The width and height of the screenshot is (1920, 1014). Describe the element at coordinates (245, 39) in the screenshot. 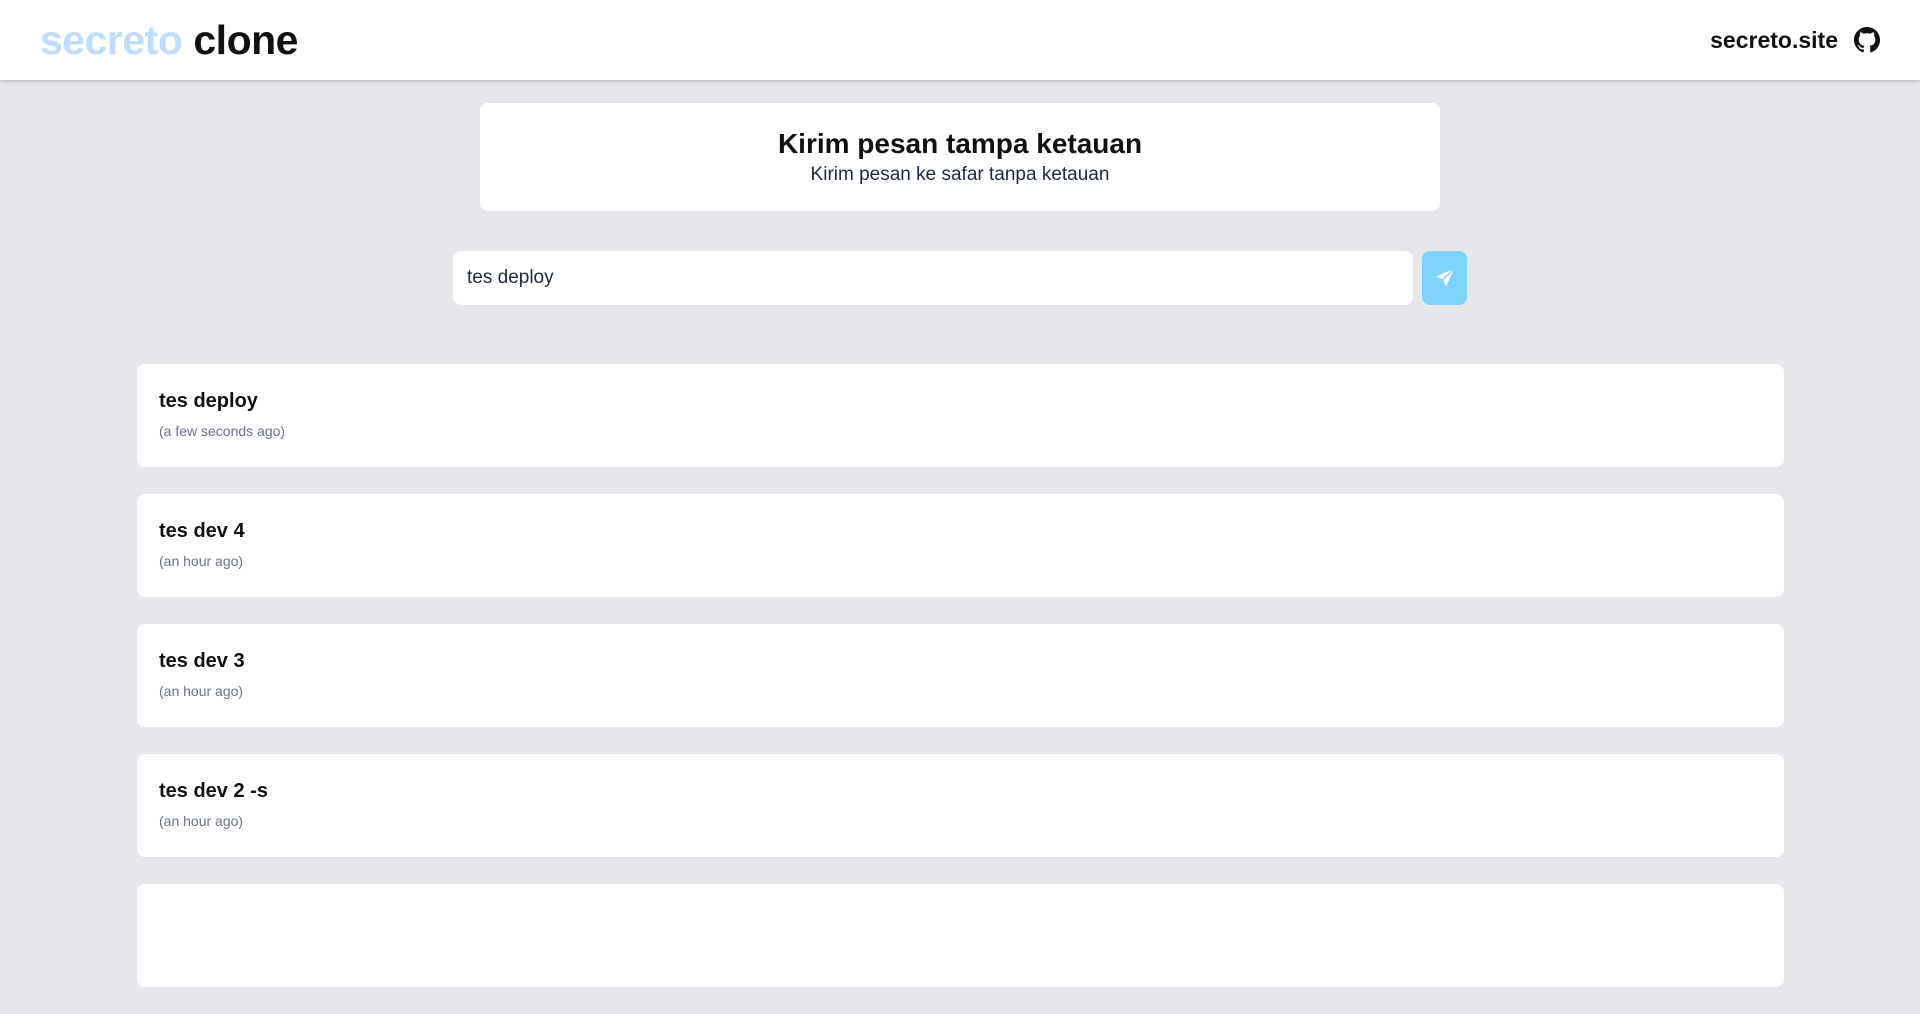

I see `brand-main-text: clone` at that location.